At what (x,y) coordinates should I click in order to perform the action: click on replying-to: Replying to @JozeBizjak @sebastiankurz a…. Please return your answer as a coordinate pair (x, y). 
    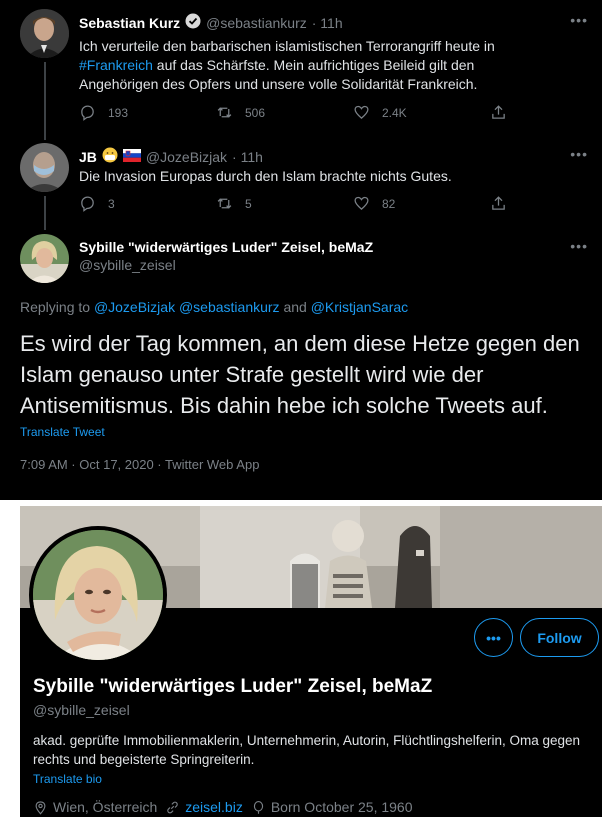
    Looking at the image, I should click on (214, 307).